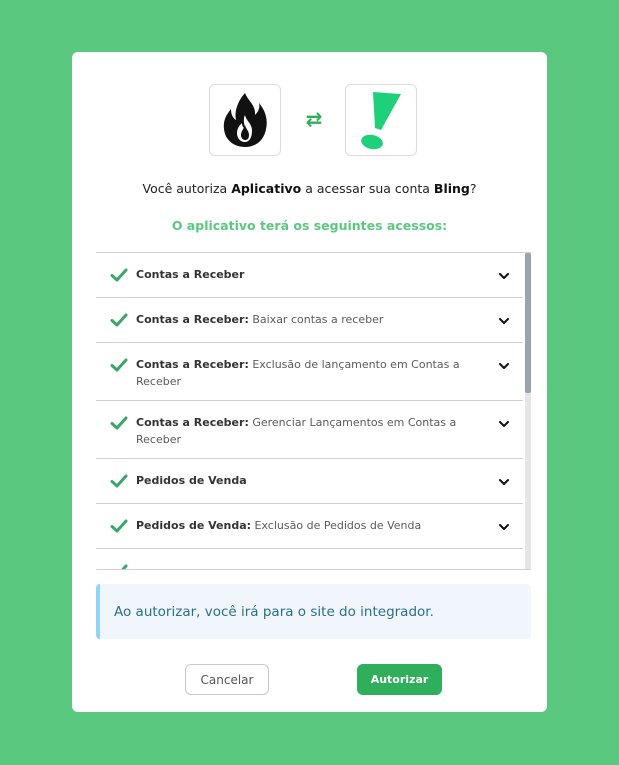 This screenshot has width=619, height=765. What do you see at coordinates (227, 679) in the screenshot?
I see `cancel-button: Cancelar` at bounding box center [227, 679].